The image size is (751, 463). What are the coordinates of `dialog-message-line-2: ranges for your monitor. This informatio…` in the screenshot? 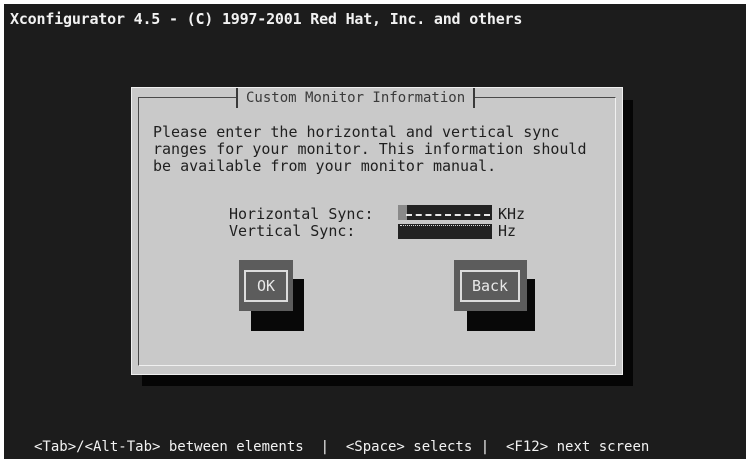 It's located at (370, 149).